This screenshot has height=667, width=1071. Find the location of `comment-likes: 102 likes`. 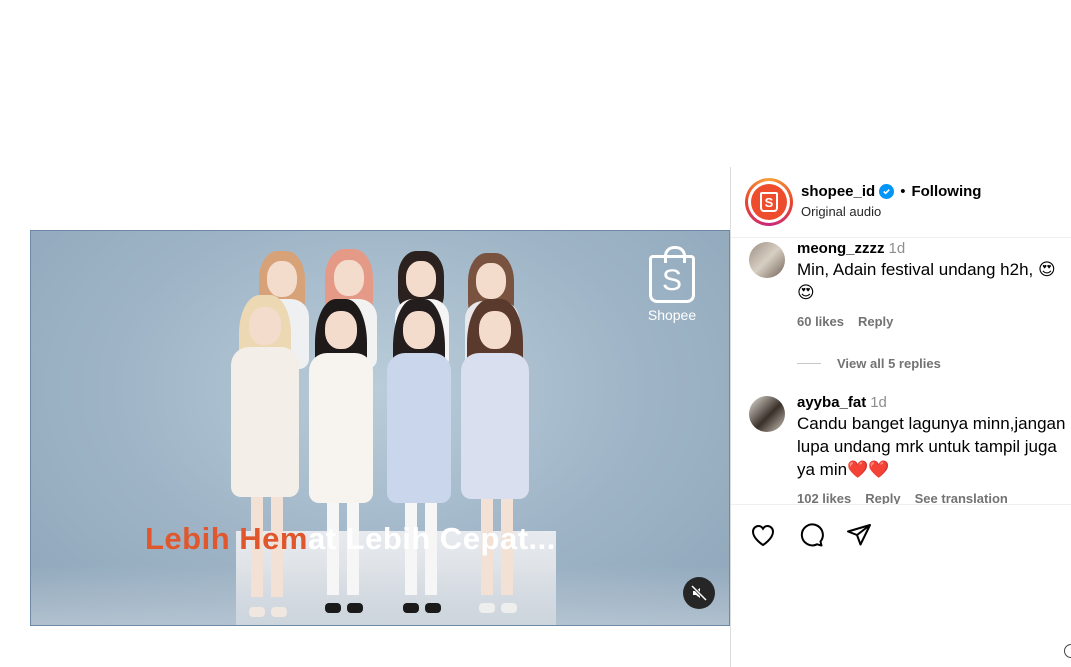

comment-likes: 102 likes is located at coordinates (824, 497).